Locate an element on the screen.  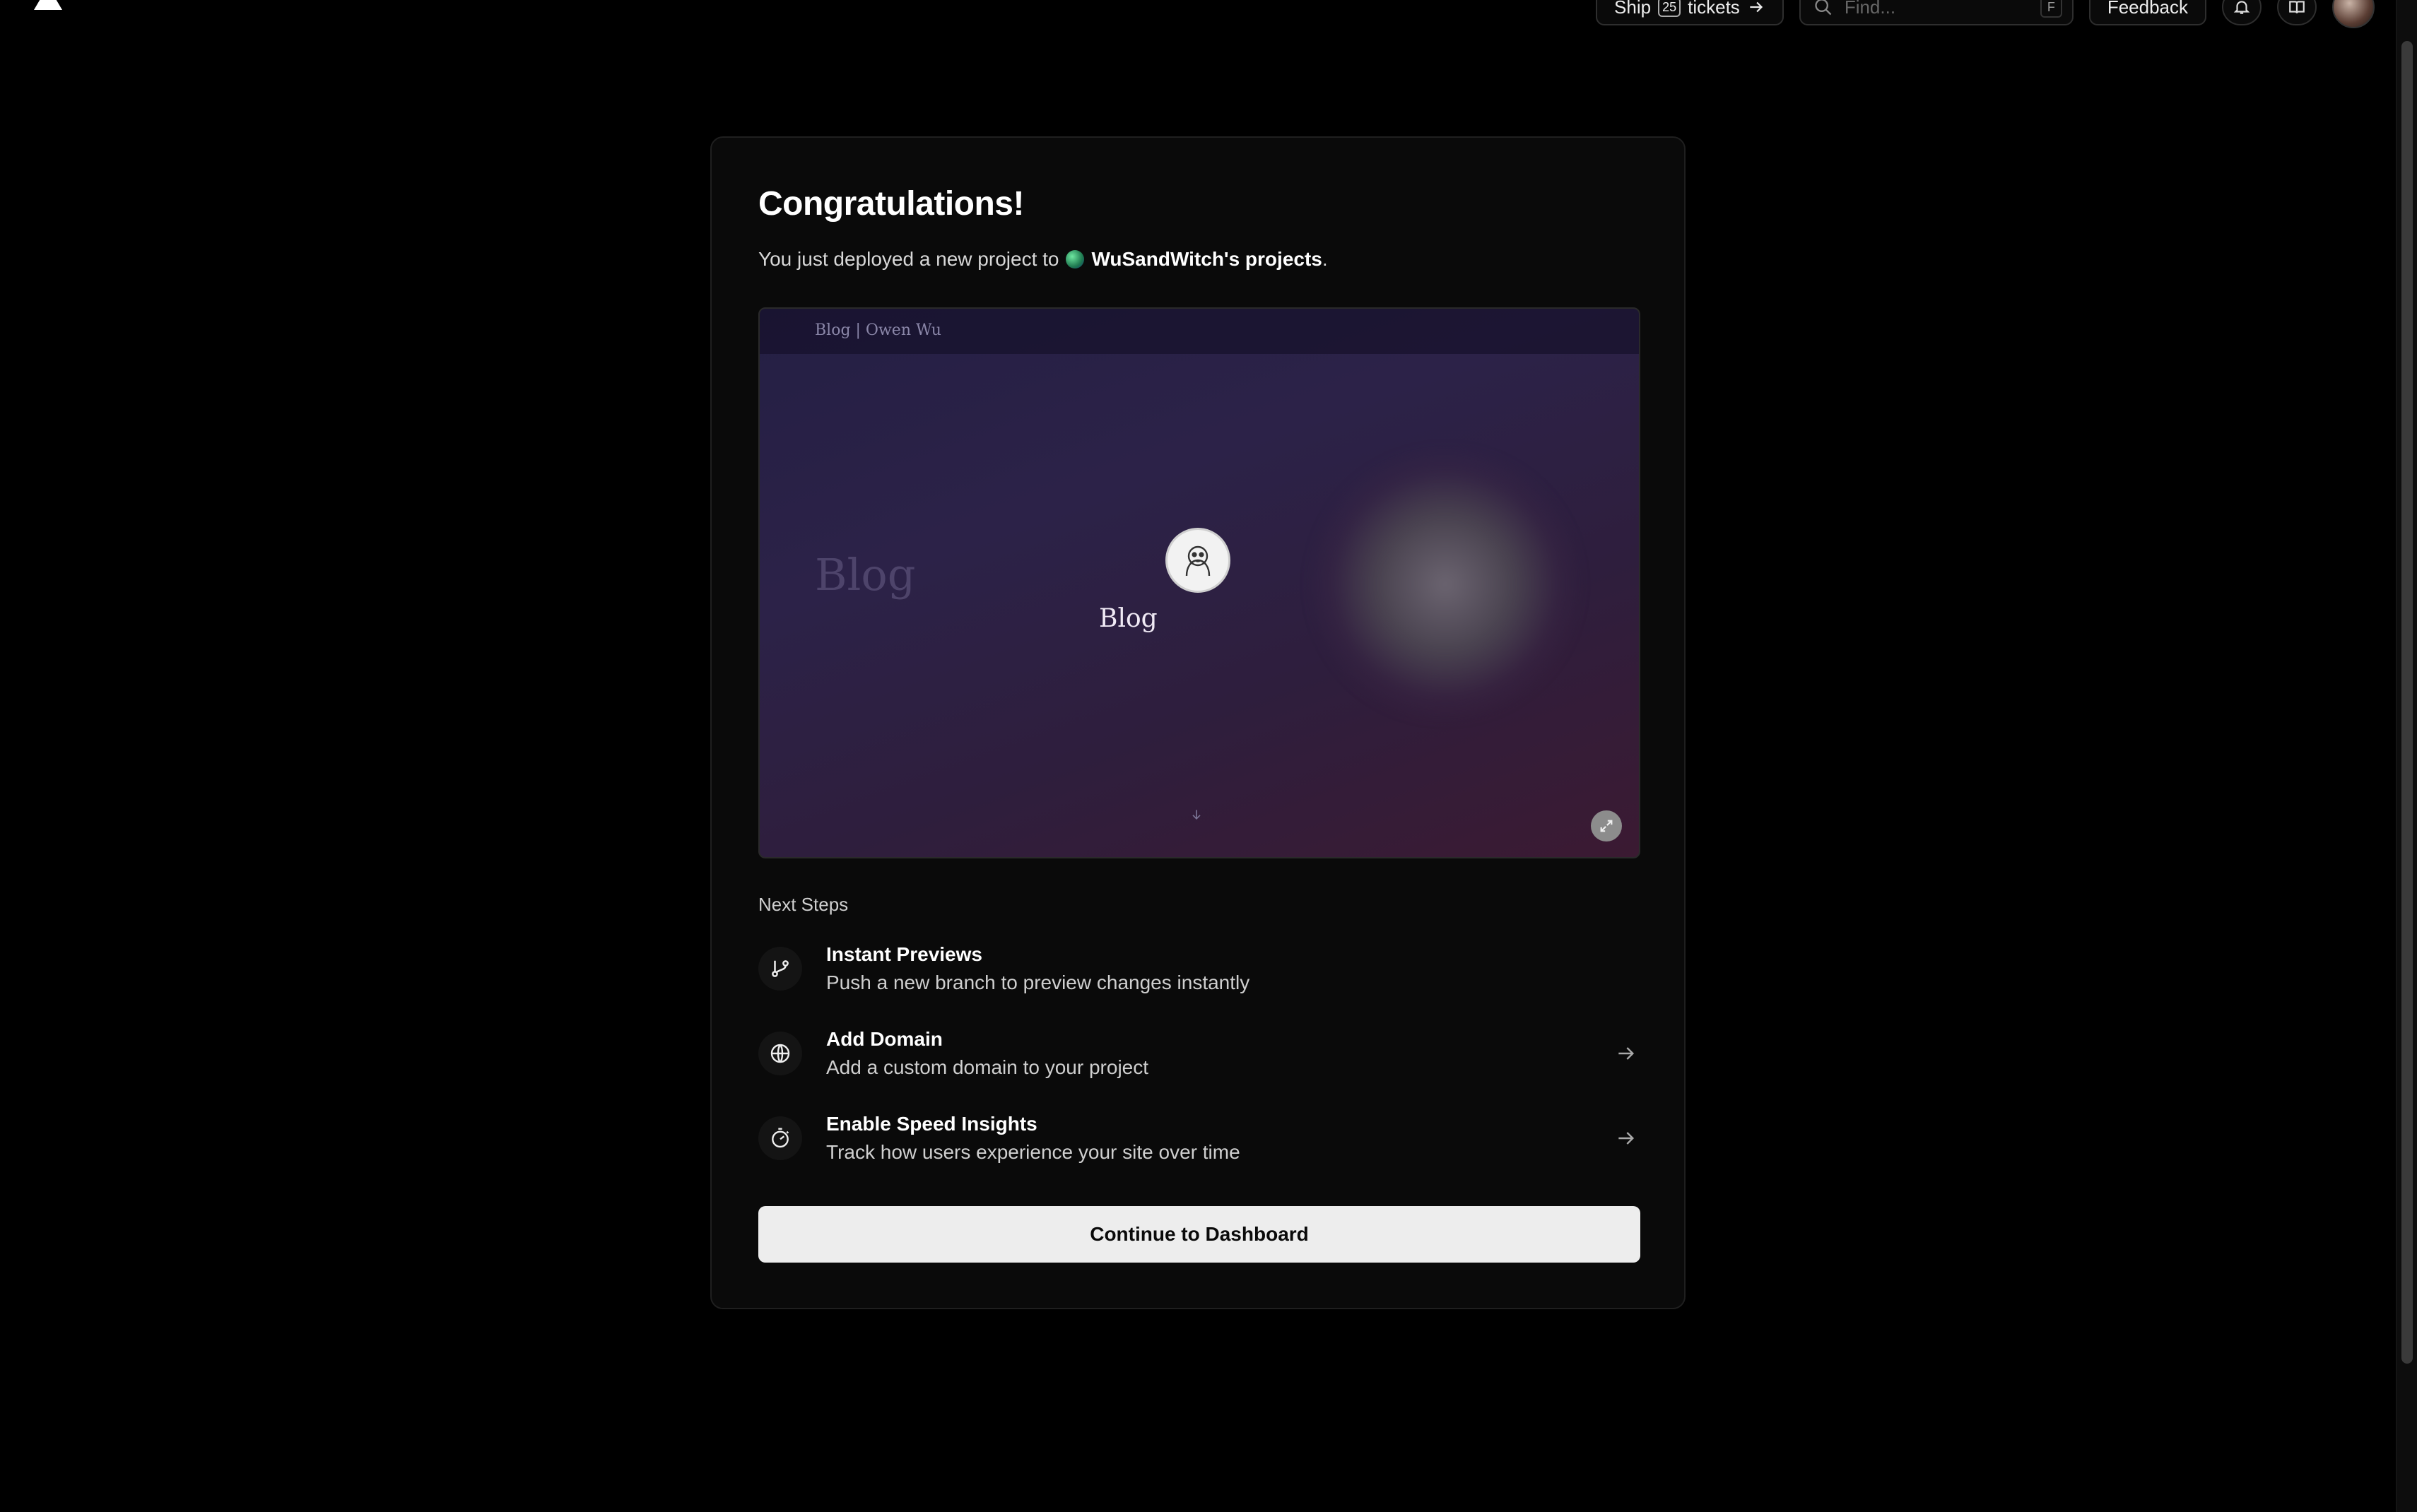
deployment-preview: Blog | Owen Wu Blog Blog is located at coordinates (1199, 582).